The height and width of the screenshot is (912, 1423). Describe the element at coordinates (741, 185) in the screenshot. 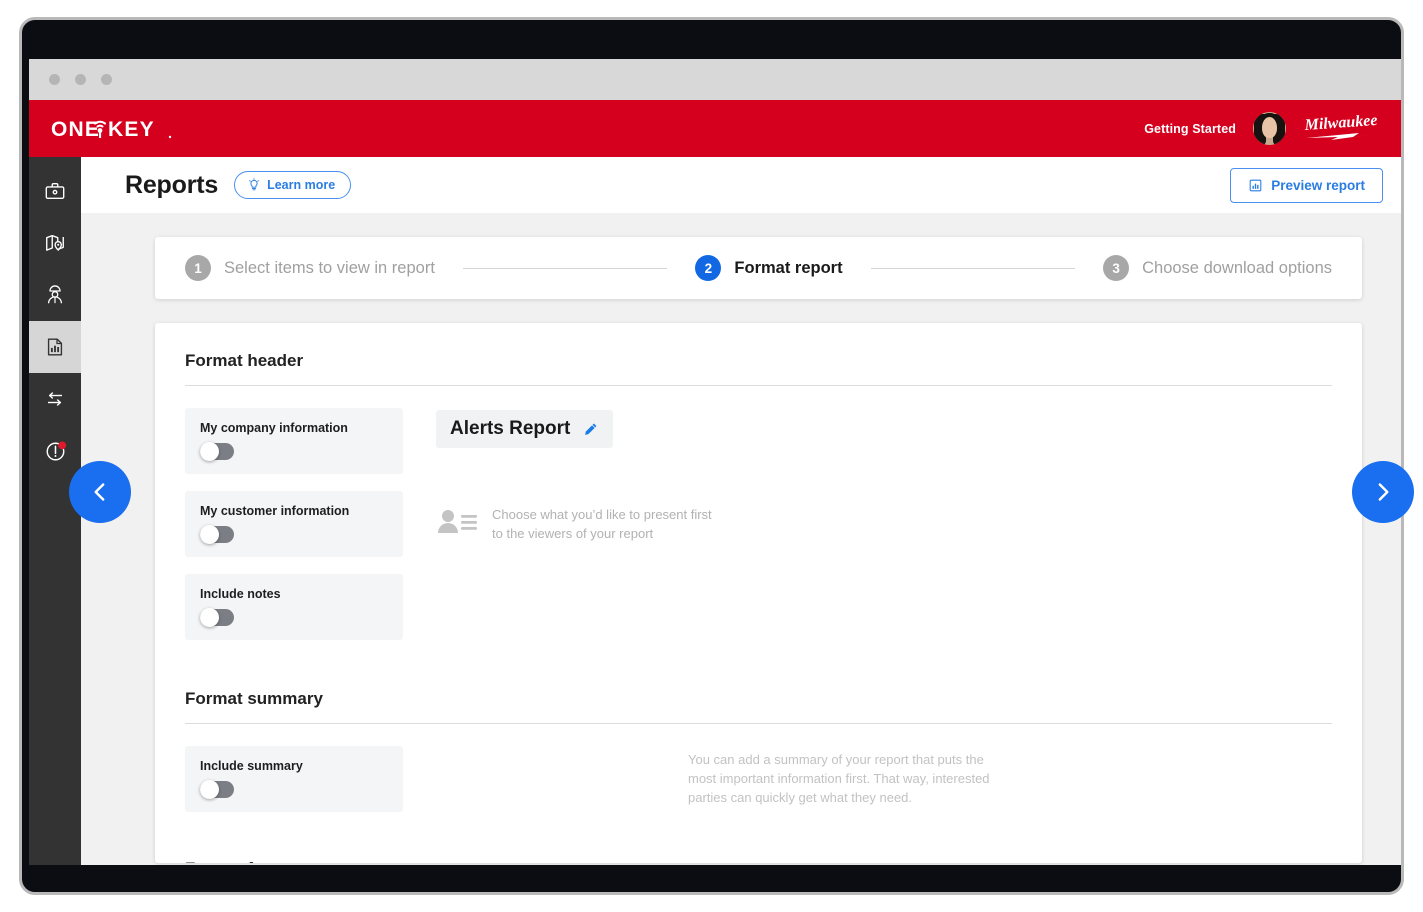

I see `page-header: Reports Learn more Preview report` at that location.